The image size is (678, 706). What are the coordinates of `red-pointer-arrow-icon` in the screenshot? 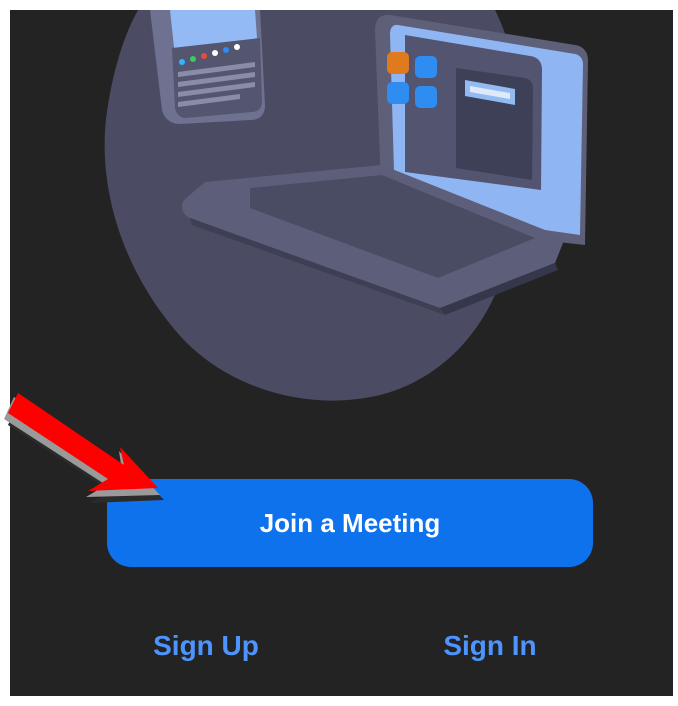 It's located at (84, 448).